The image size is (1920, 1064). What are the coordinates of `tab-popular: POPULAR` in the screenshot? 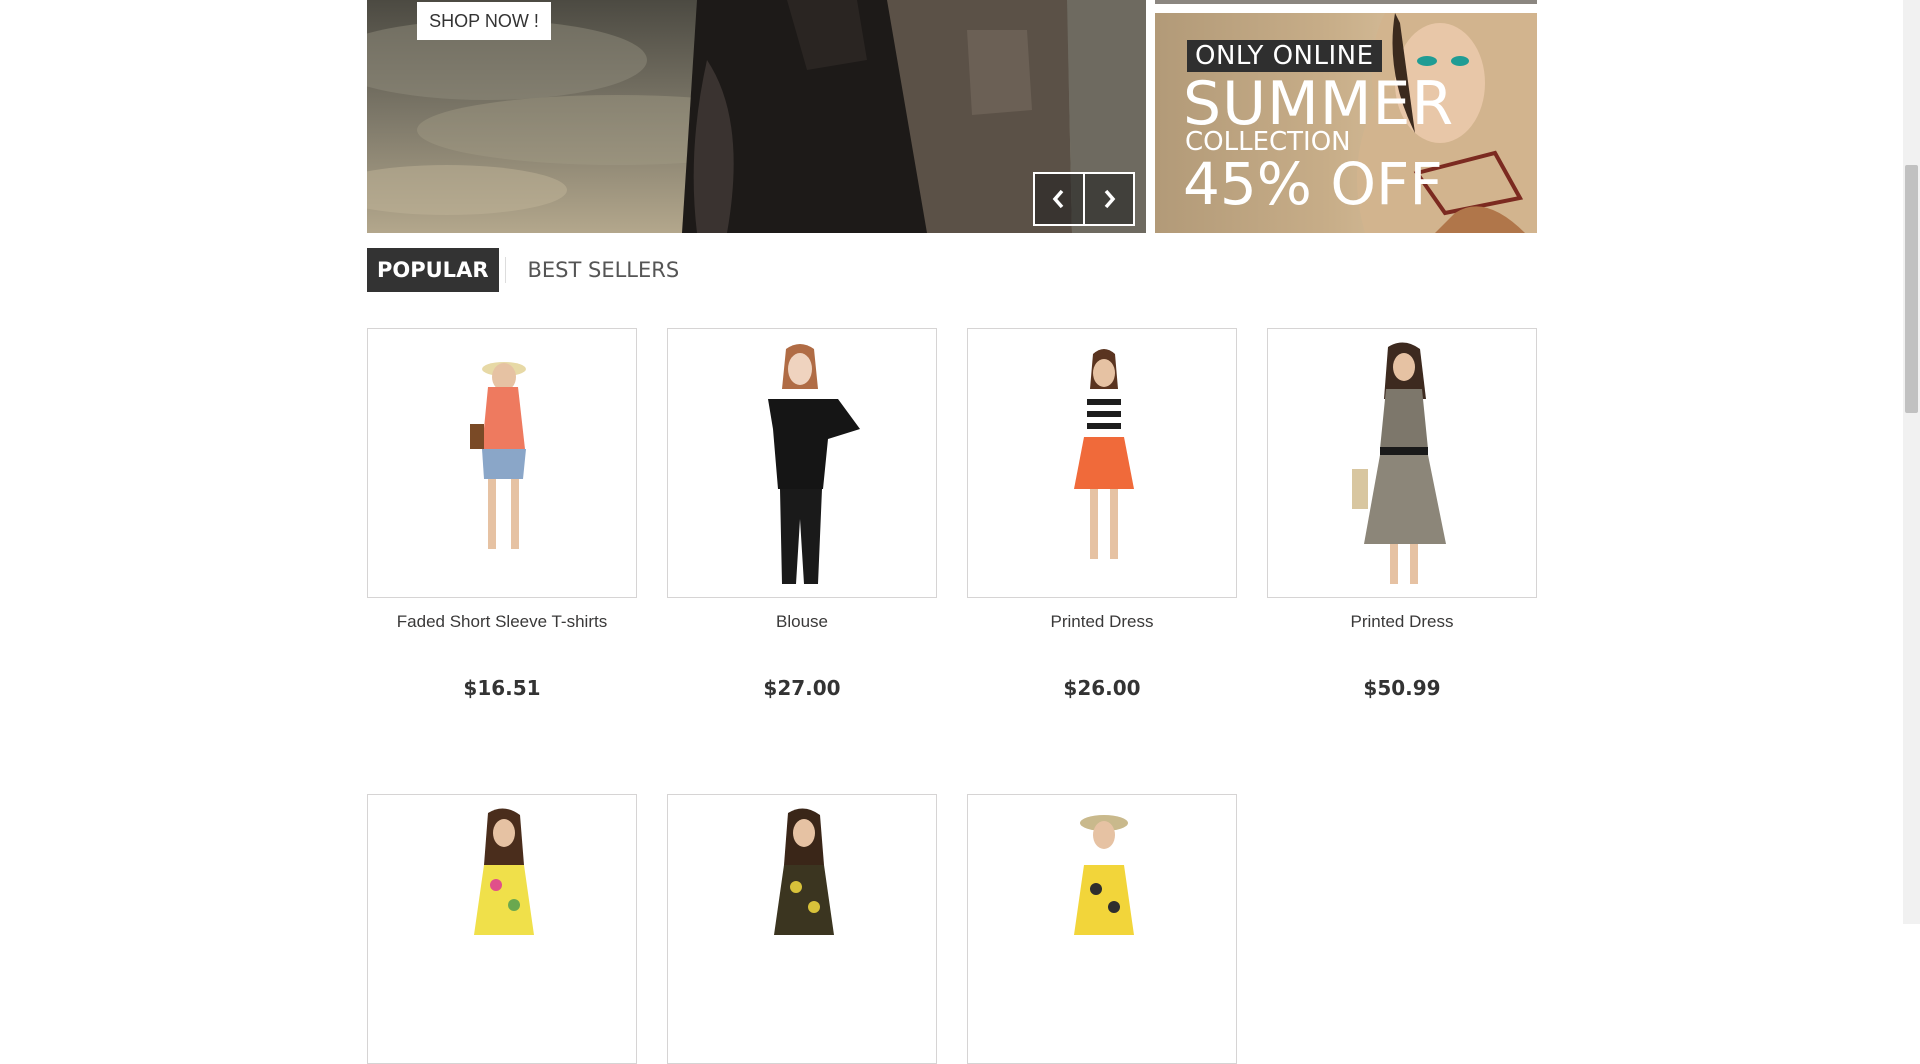 It's located at (433, 270).